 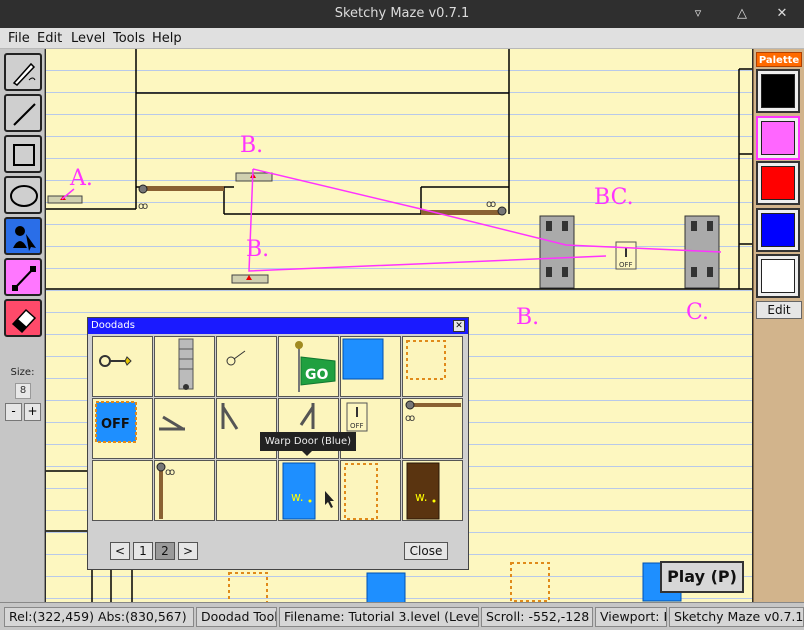 I want to click on rectangle-tool, so click(x=23, y=154).